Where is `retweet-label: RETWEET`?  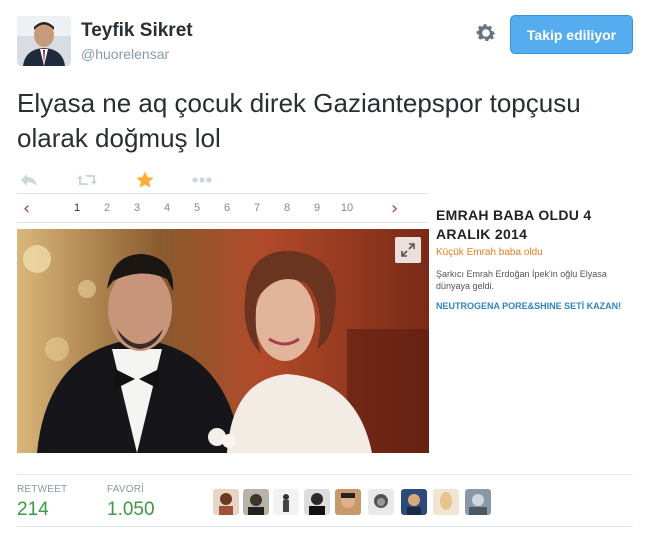
retweet-label: RETWEET is located at coordinates (42, 489).